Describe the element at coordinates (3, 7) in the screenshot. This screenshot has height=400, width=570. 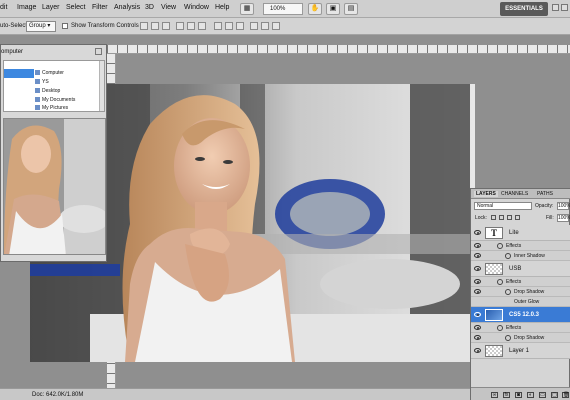
I see `menu-edit: dit` at that location.